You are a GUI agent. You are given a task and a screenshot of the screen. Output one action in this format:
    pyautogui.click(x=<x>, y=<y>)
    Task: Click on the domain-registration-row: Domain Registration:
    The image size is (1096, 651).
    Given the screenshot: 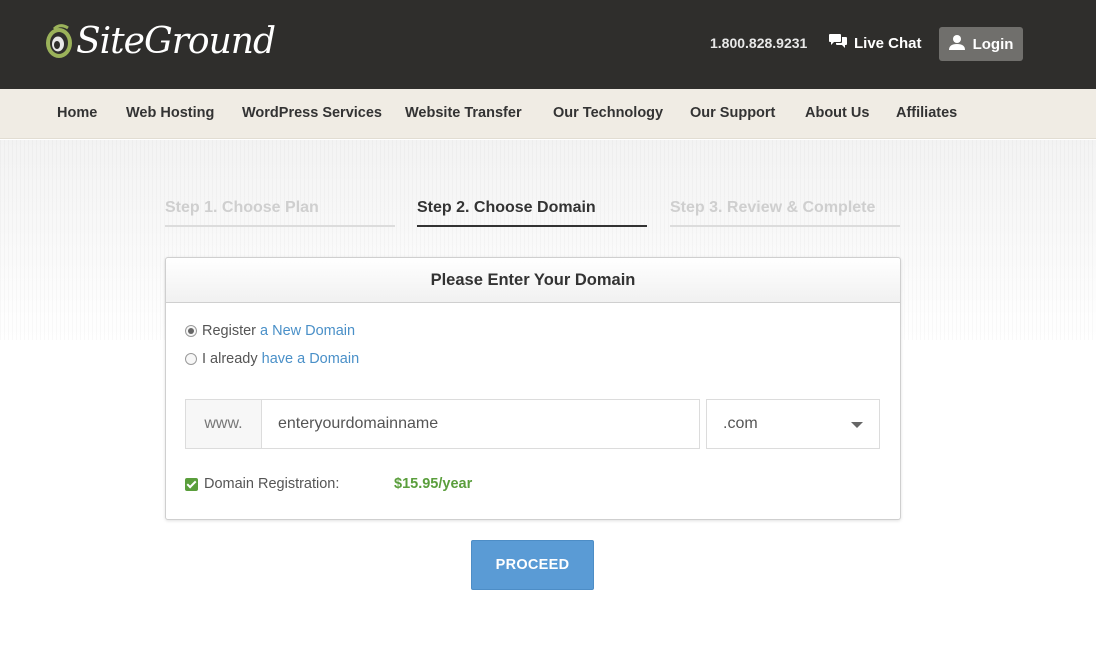 What is the action you would take?
    pyautogui.click(x=262, y=484)
    